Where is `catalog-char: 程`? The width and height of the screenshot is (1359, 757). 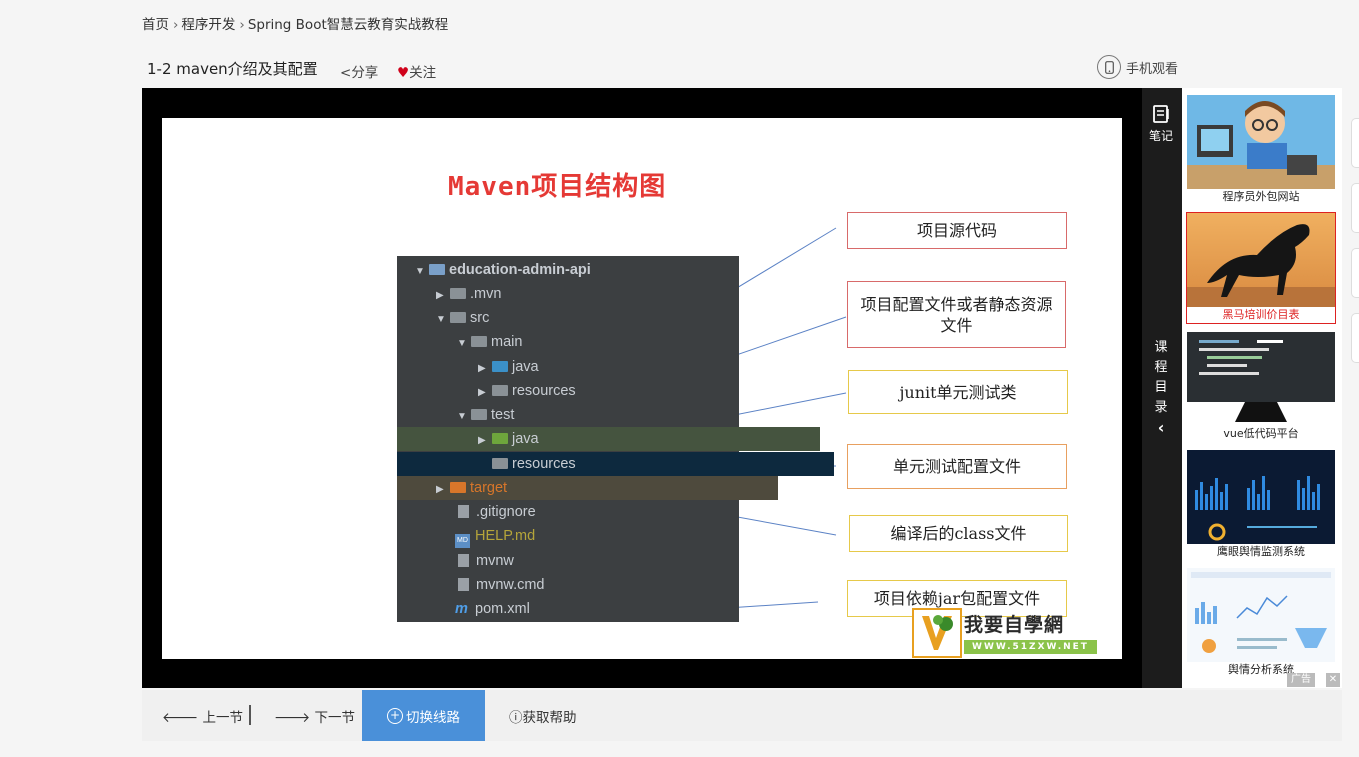 catalog-char: 程 is located at coordinates (1161, 367).